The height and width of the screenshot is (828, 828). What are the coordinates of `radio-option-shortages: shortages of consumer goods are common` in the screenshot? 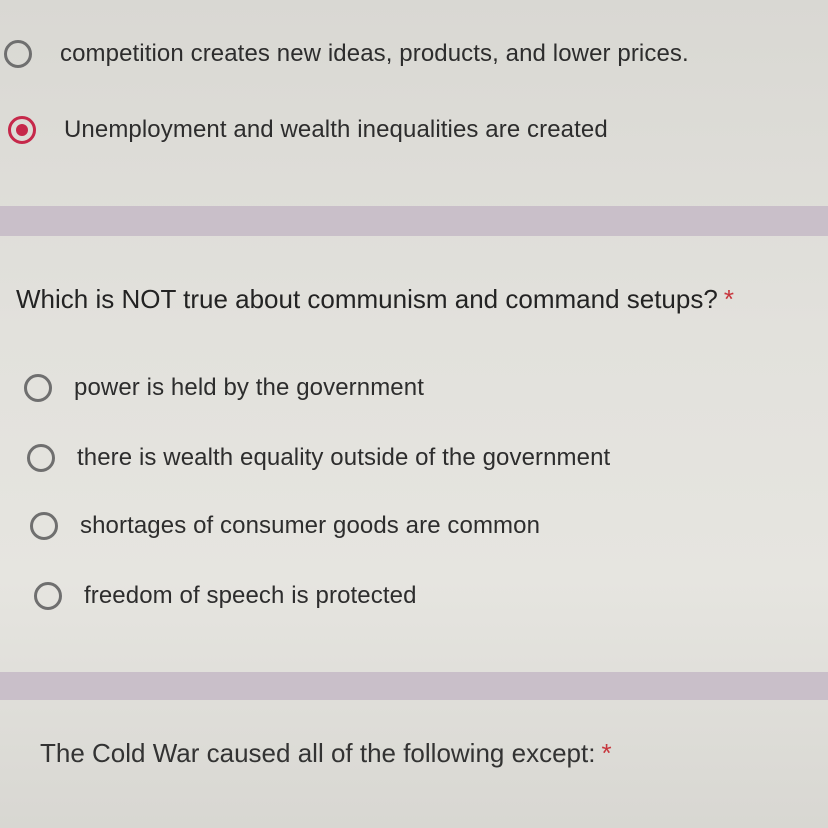 It's located at (285, 526).